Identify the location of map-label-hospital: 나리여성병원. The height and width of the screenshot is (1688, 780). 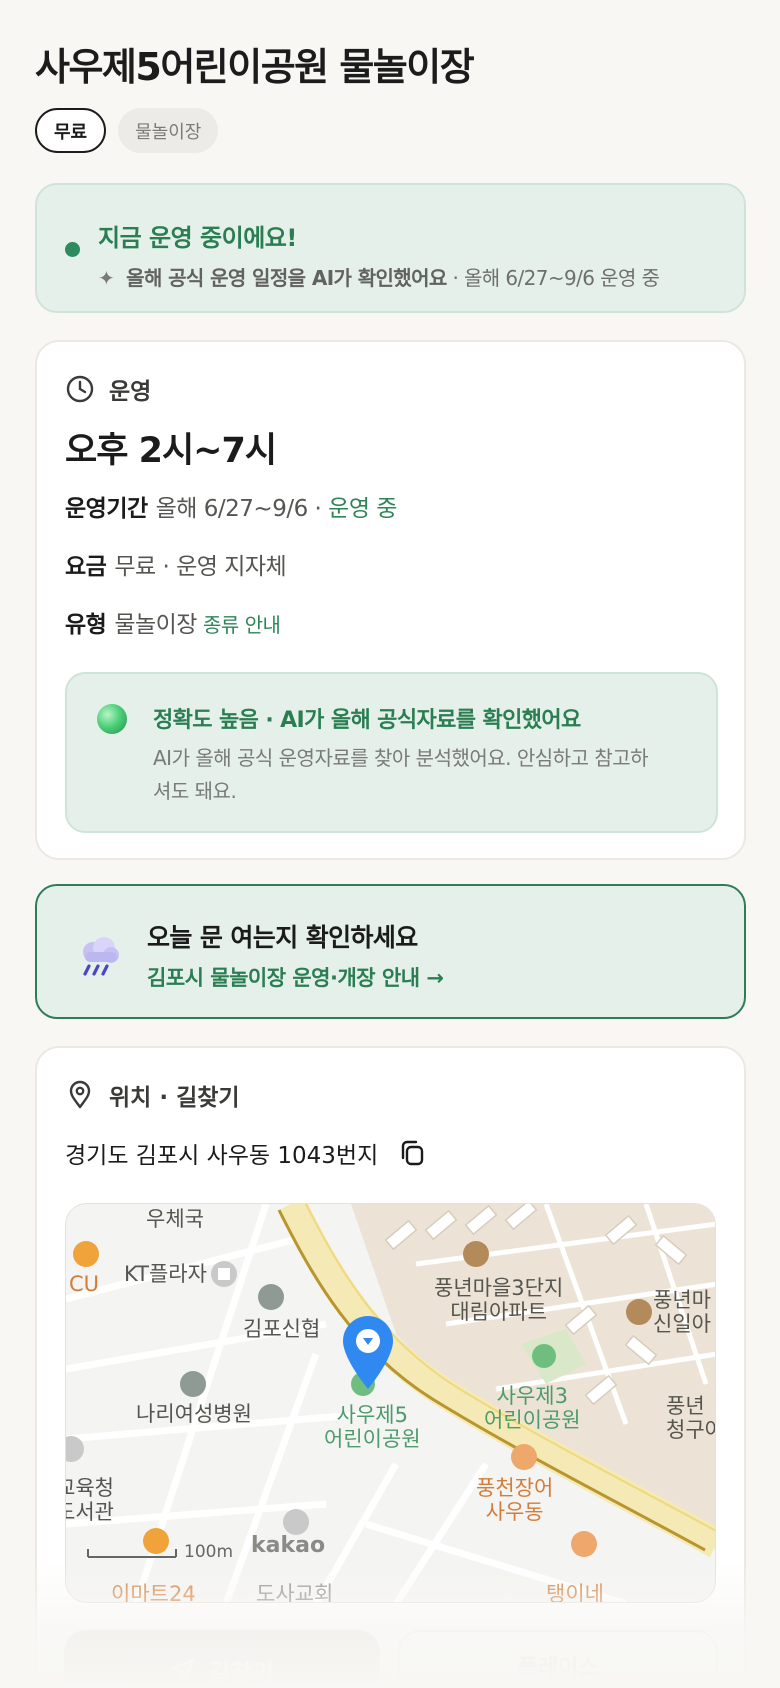
(194, 1414).